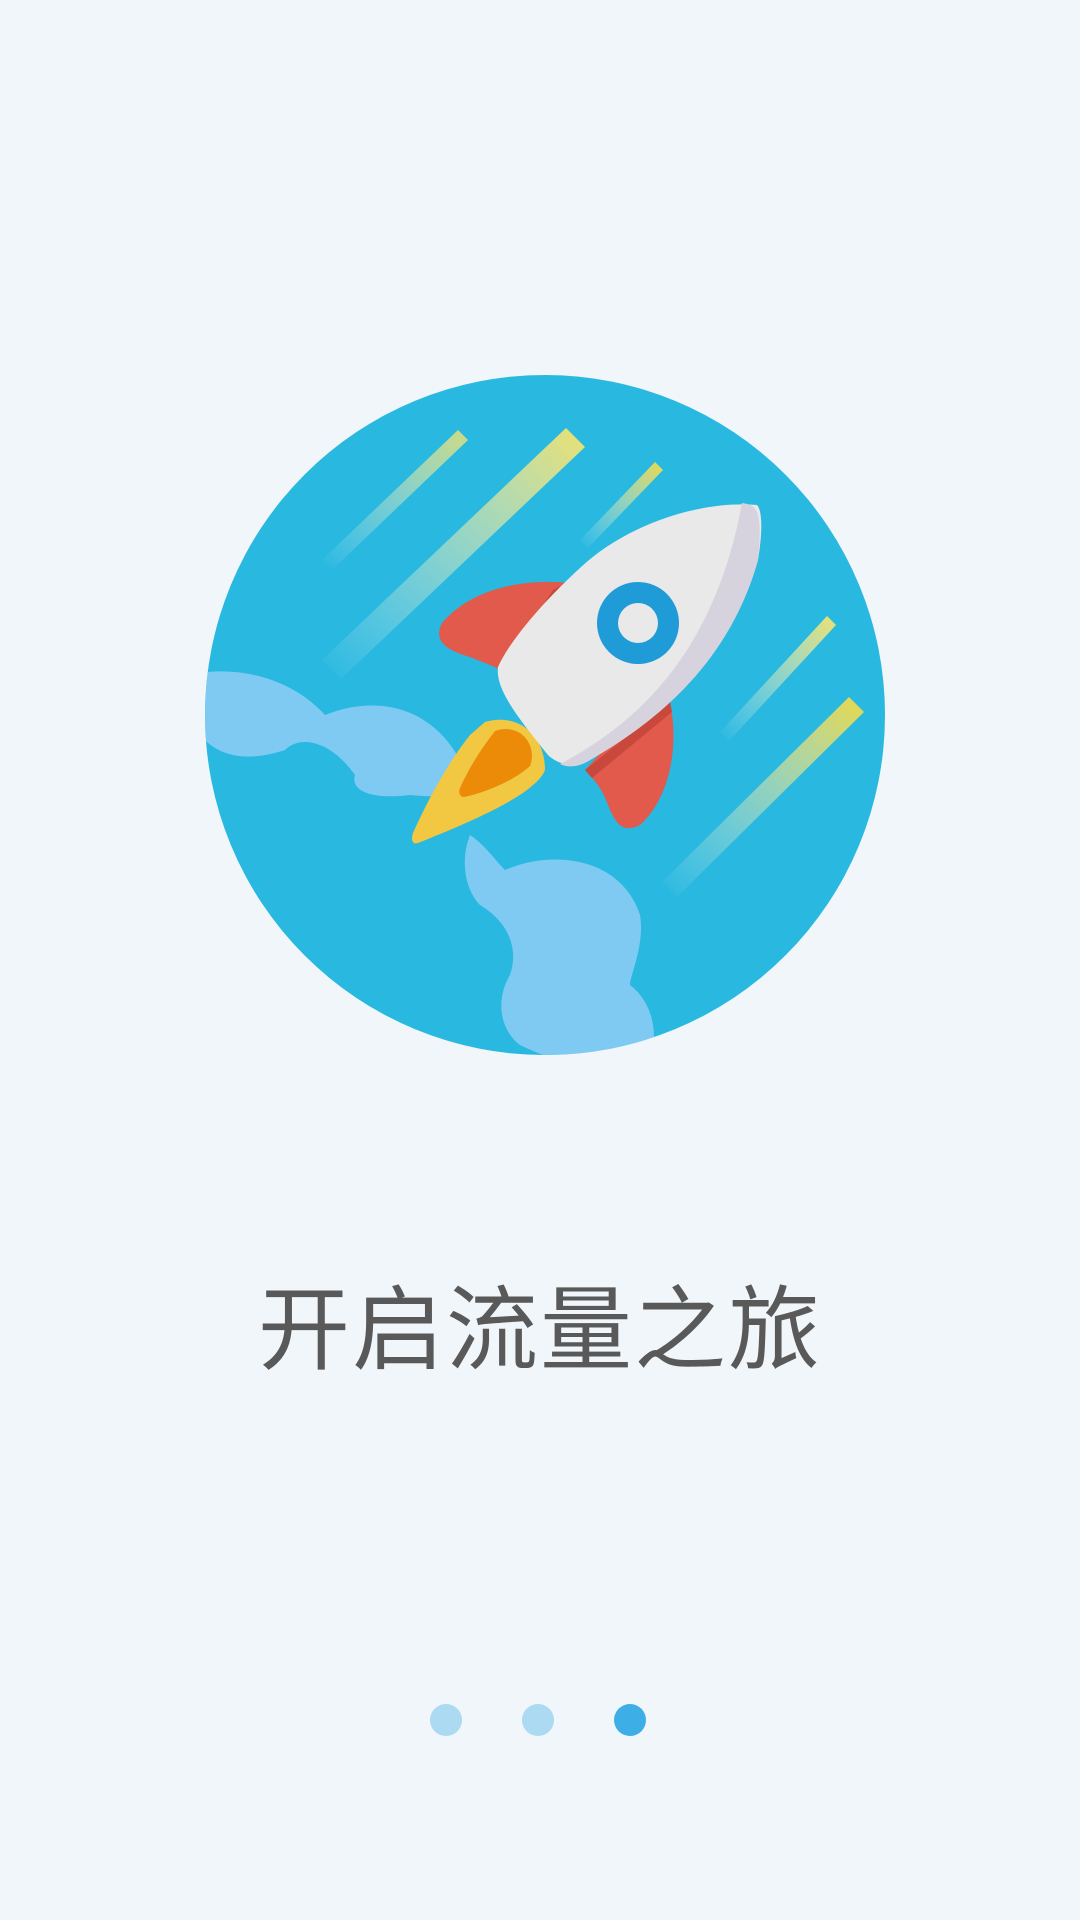 The width and height of the screenshot is (1080, 1920). What do you see at coordinates (539, 1330) in the screenshot?
I see `page-title: 开启流量之旅` at bounding box center [539, 1330].